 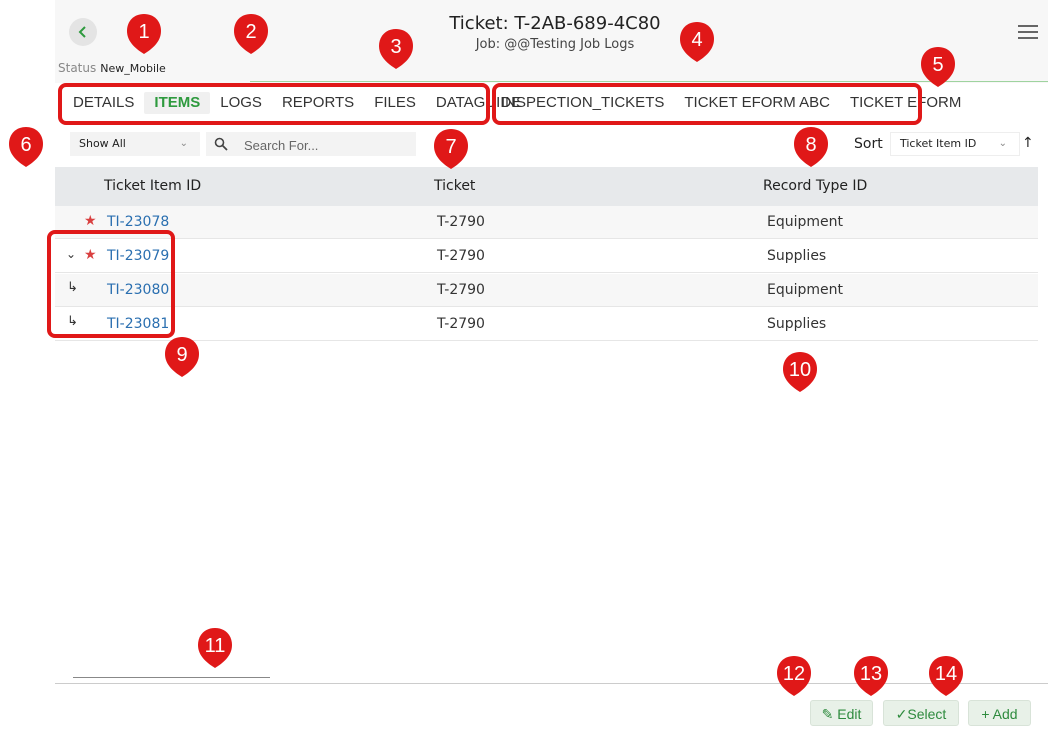 I want to click on callout-box-row-controls, so click(x=111, y=284).